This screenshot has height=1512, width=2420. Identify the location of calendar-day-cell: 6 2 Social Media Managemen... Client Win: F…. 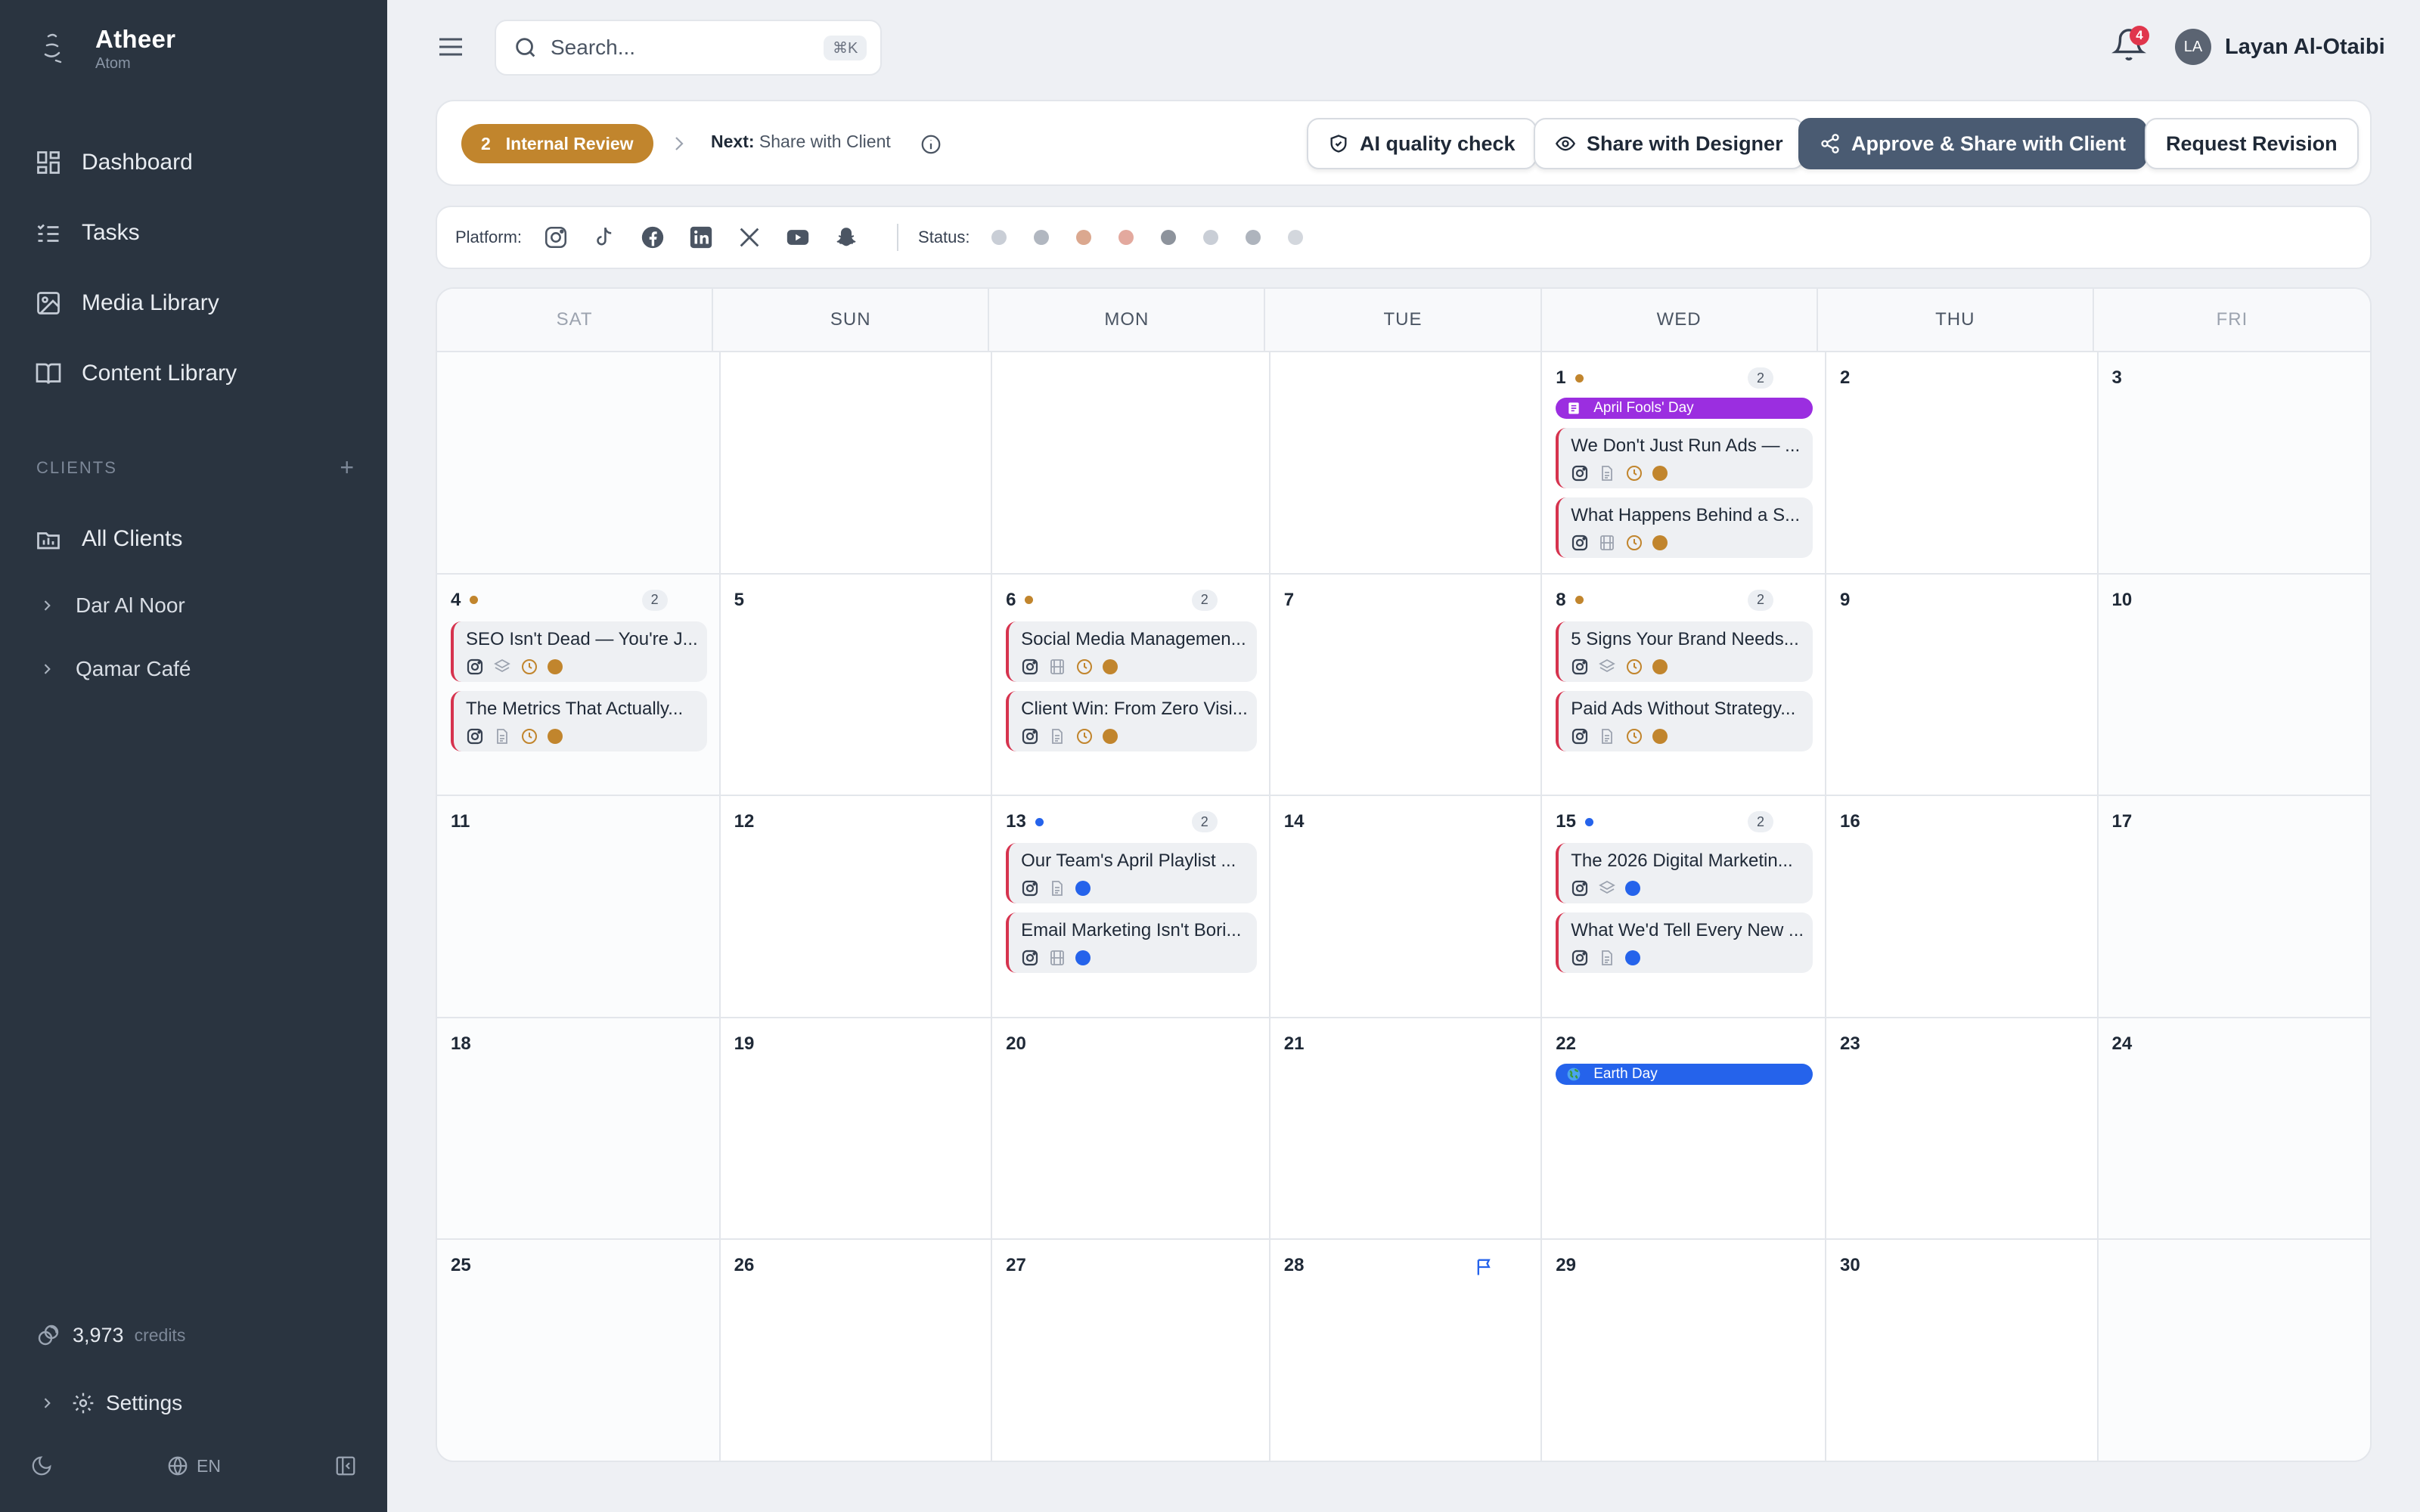
(1131, 685).